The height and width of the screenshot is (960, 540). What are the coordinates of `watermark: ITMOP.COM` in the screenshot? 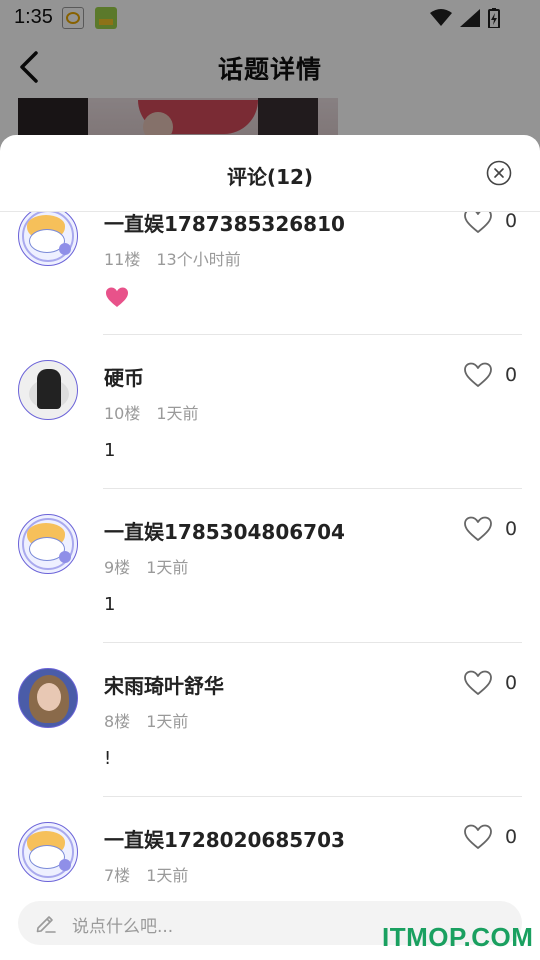 It's located at (458, 937).